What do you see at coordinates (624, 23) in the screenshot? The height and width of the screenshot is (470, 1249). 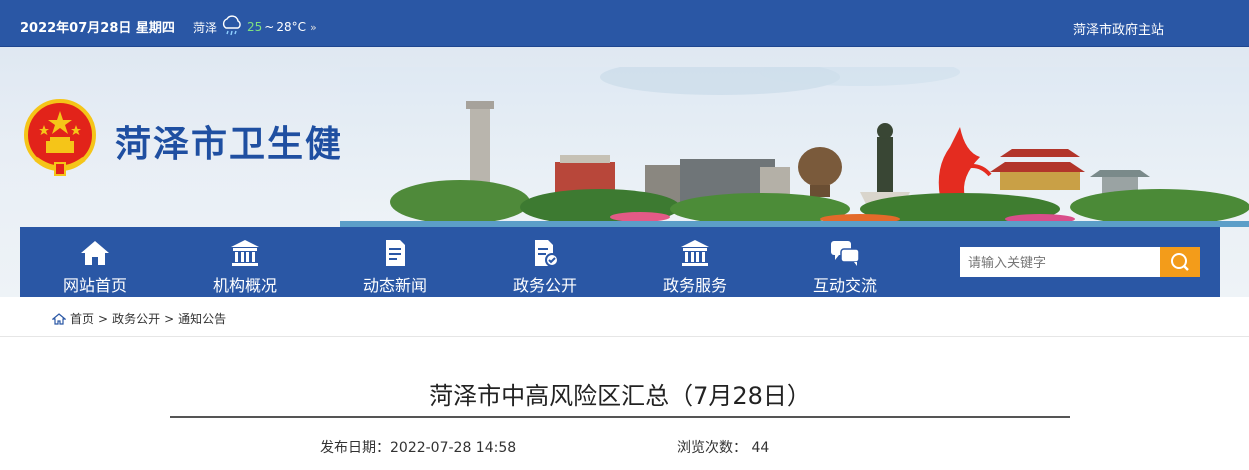 I see `top-bar: 2022年07月28日 星期四 菏泽 25 ~ 28°C » 菏泽市政府主站` at bounding box center [624, 23].